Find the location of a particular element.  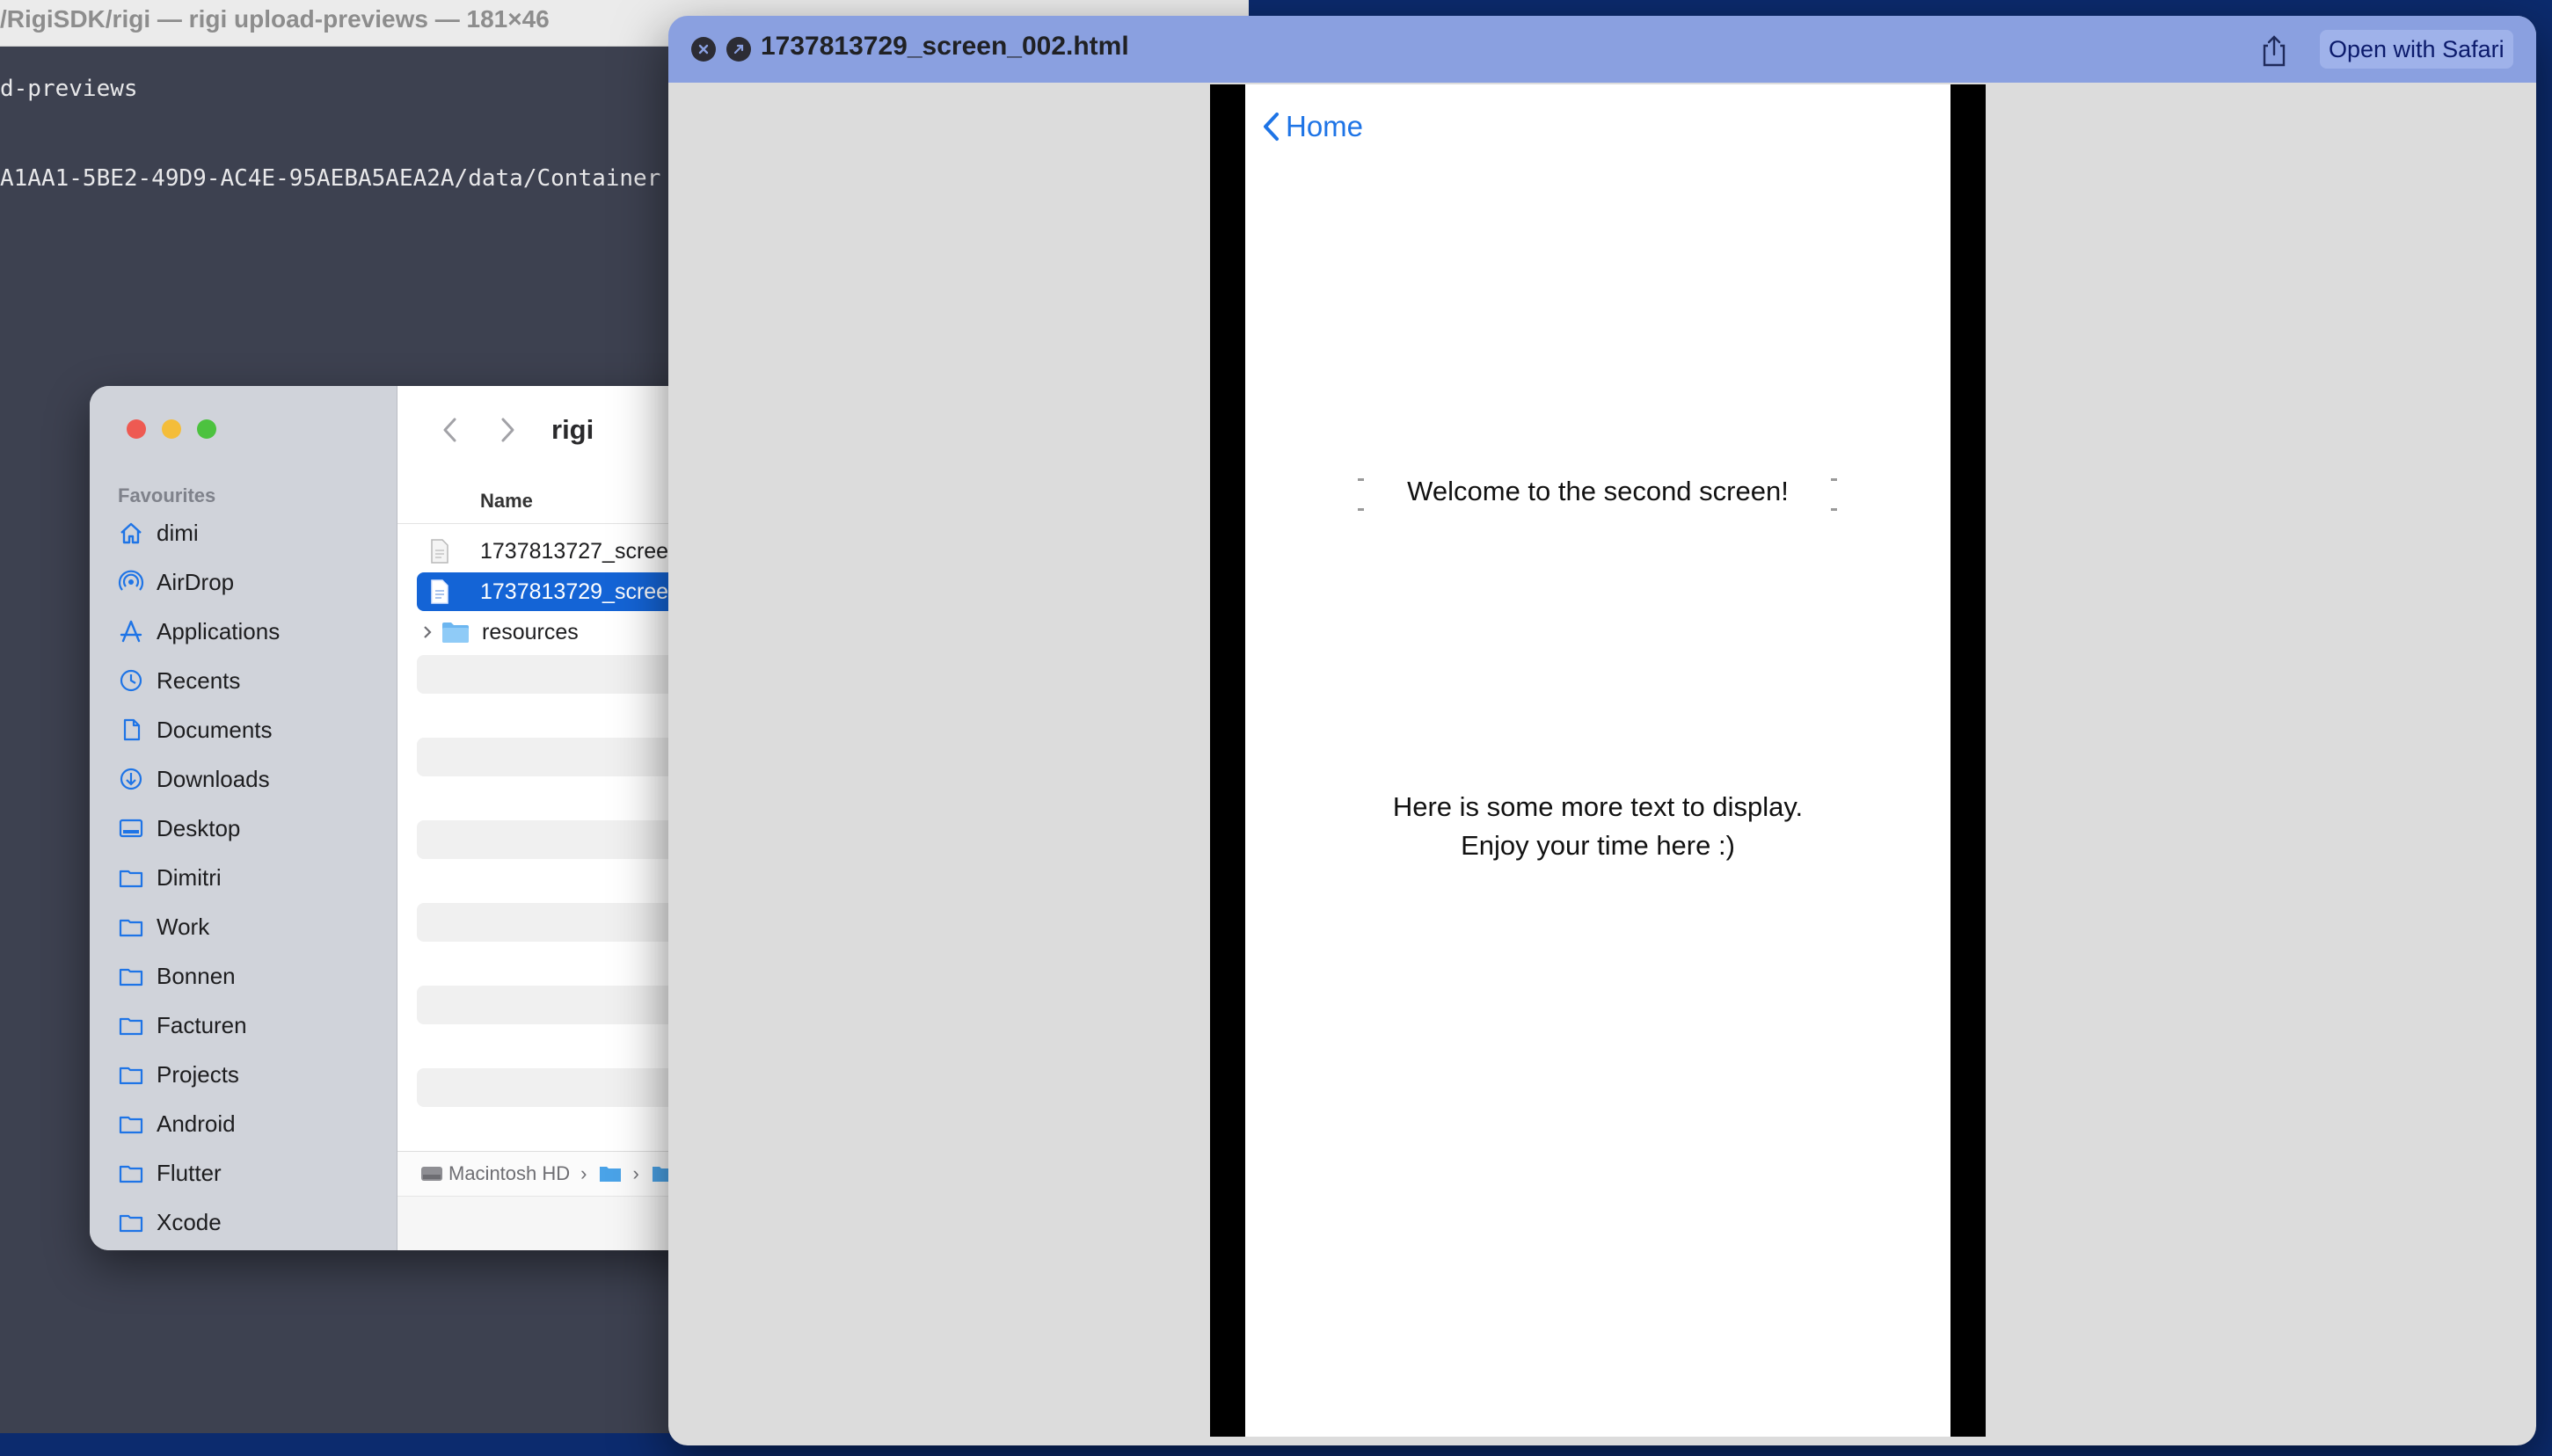

path-item-macintosh-hd: Macintosh HD is located at coordinates (509, 1173).